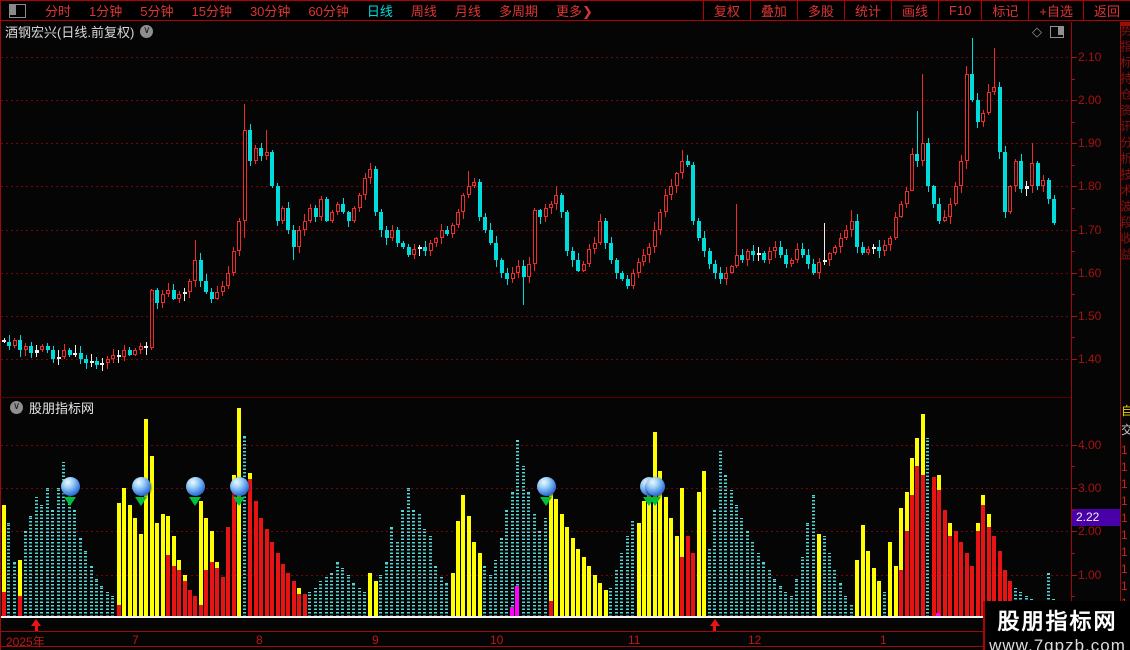 The height and width of the screenshot is (650, 1130). Describe the element at coordinates (1125, 144) in the screenshot. I see `strip-vertical-text: 势指标持仓资讯分析技术波段收益` at that location.